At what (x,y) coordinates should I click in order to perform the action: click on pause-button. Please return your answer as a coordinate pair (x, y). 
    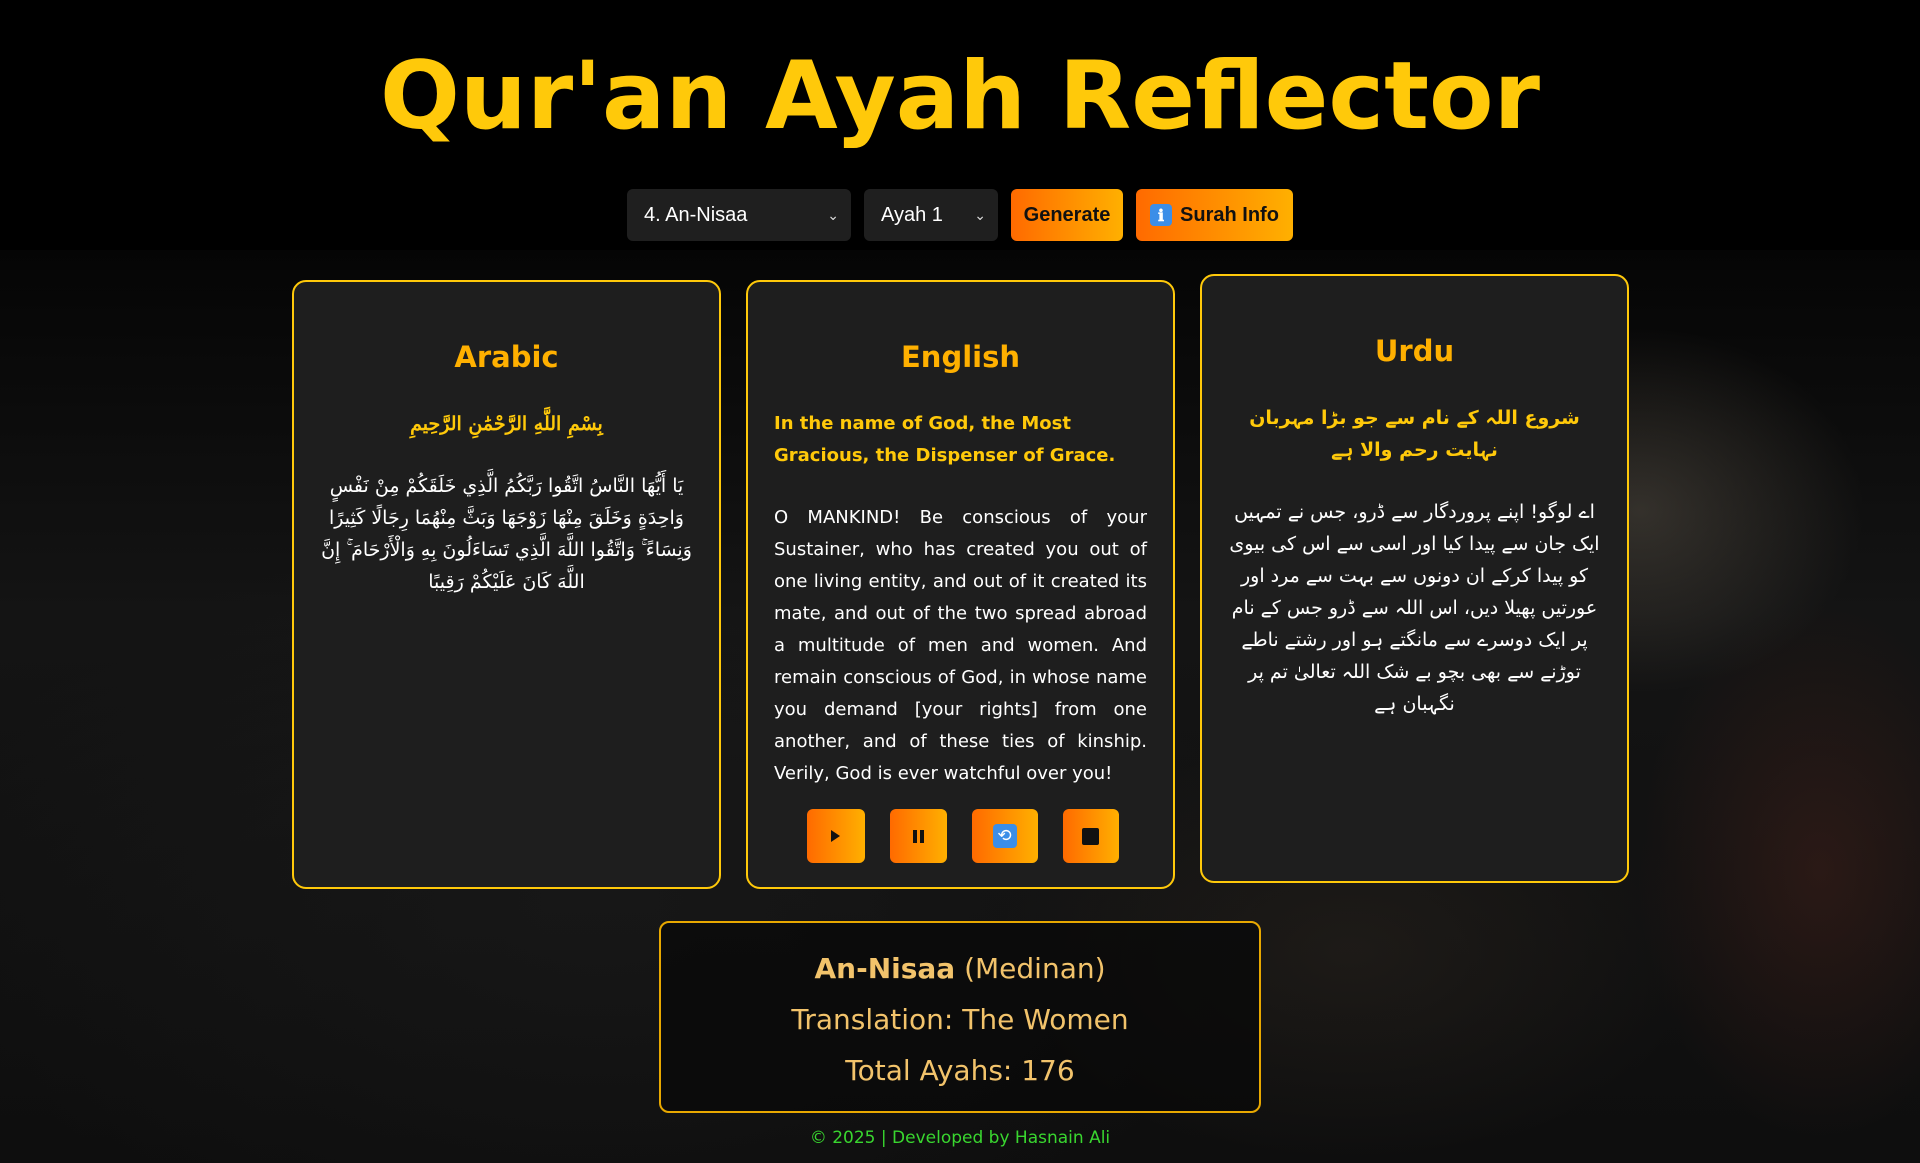
    Looking at the image, I should click on (918, 836).